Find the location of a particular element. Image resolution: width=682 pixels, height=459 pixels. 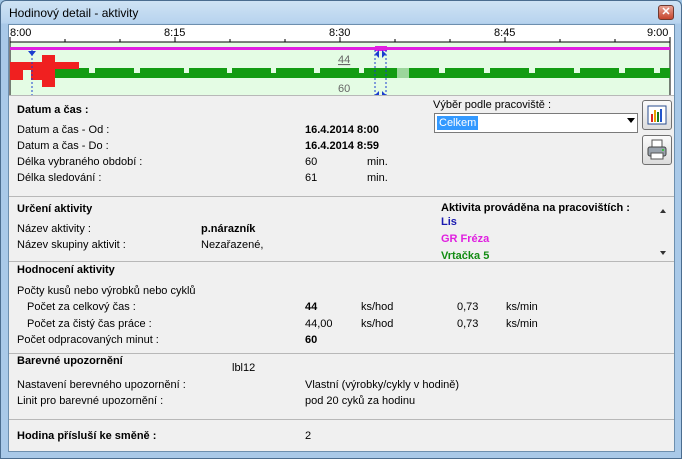

shift-section: Hodina přísluší ke směně : 2 is located at coordinates (341, 435).